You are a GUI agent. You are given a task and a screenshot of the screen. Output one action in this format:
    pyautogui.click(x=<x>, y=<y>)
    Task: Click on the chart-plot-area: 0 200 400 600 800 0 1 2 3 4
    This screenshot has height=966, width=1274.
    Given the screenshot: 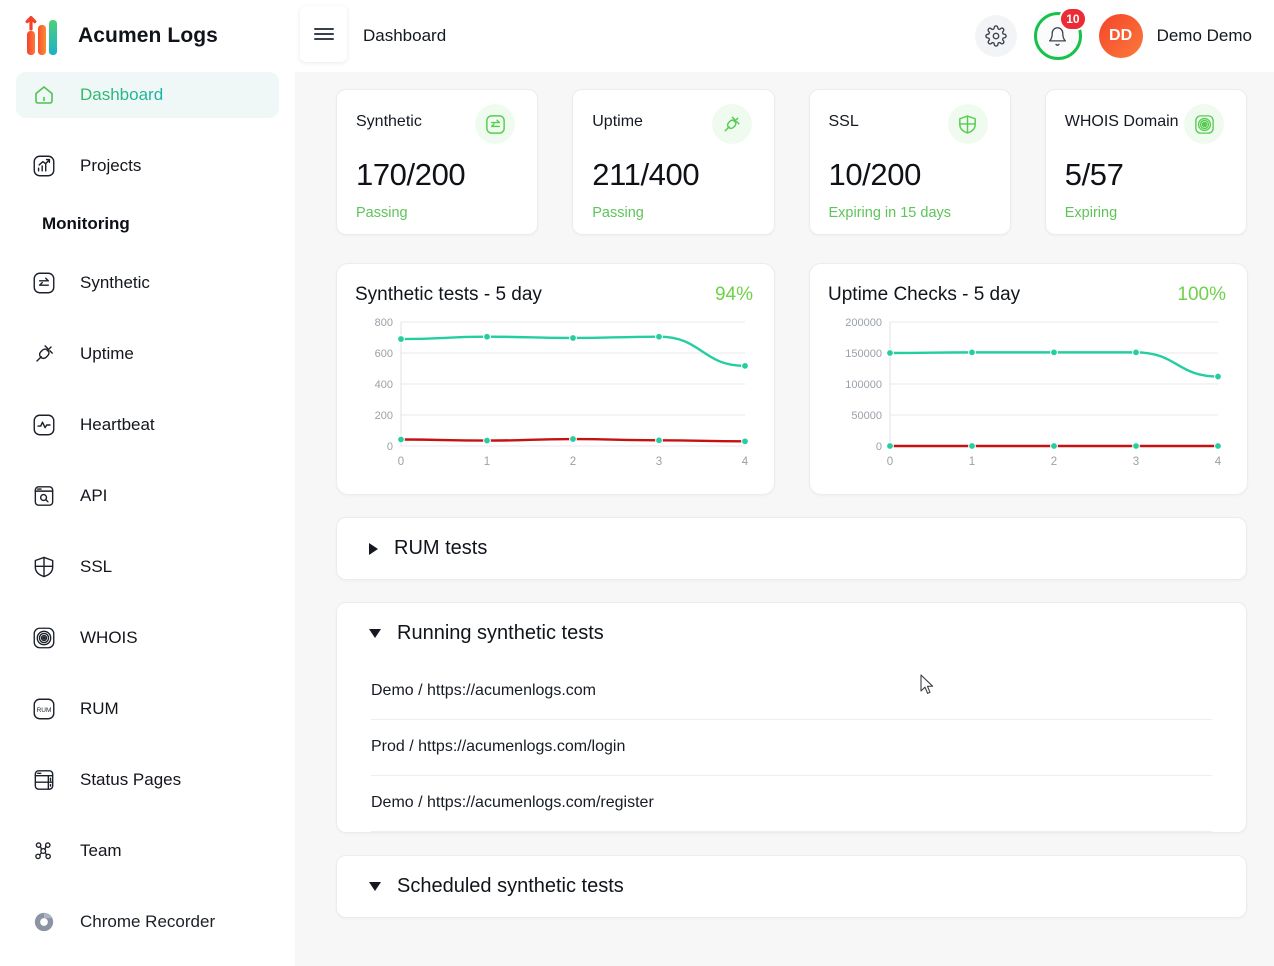 What is the action you would take?
    pyautogui.click(x=554, y=394)
    